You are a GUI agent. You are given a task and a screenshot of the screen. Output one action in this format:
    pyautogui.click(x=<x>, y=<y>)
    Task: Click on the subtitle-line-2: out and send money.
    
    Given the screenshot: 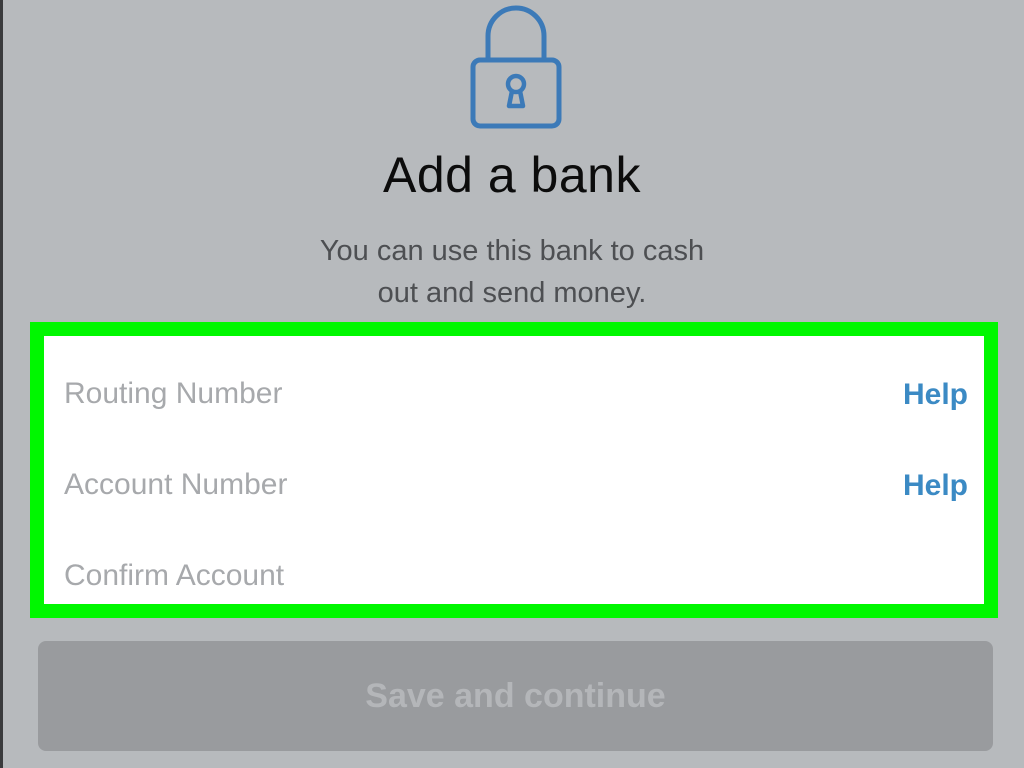 What is the action you would take?
    pyautogui.click(x=512, y=293)
    